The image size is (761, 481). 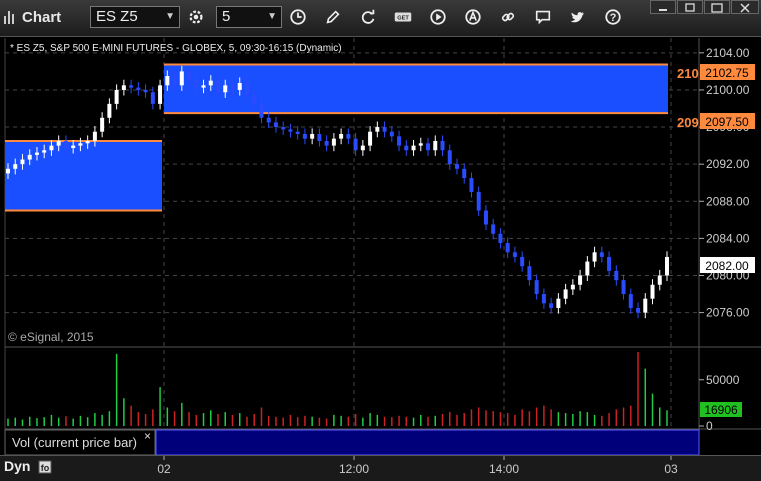 I want to click on refresh-button, so click(x=368, y=17).